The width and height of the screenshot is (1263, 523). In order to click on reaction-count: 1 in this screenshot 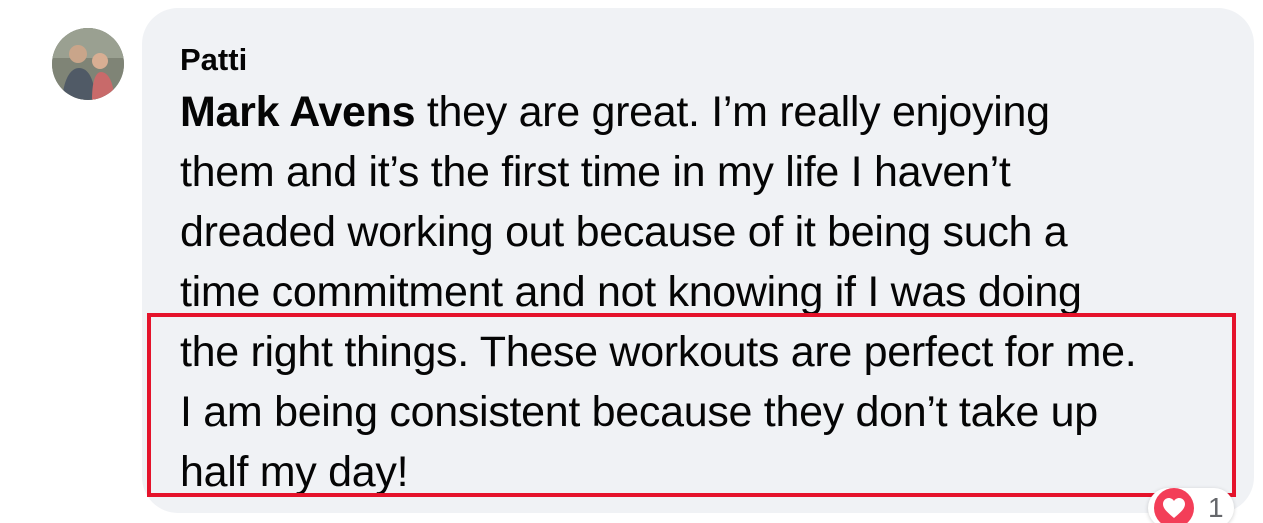, I will do `click(1216, 507)`.